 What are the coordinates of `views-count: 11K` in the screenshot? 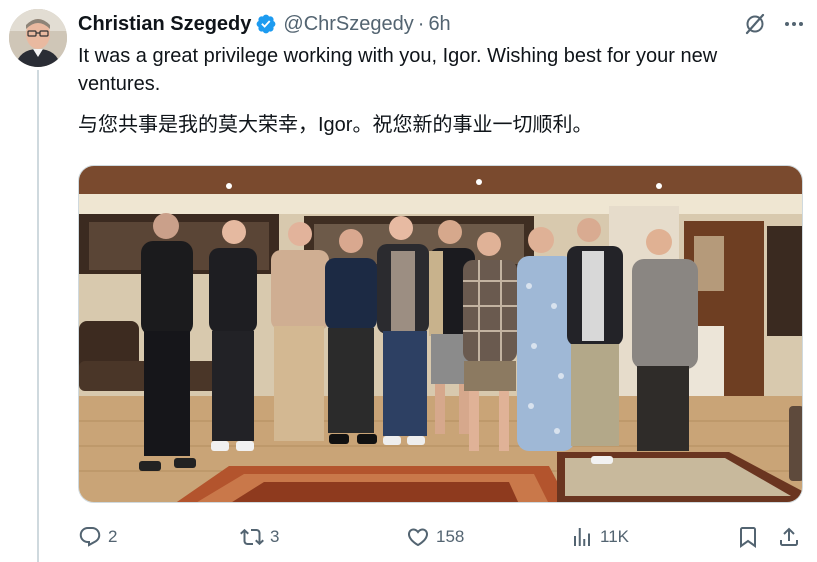 It's located at (614, 536).